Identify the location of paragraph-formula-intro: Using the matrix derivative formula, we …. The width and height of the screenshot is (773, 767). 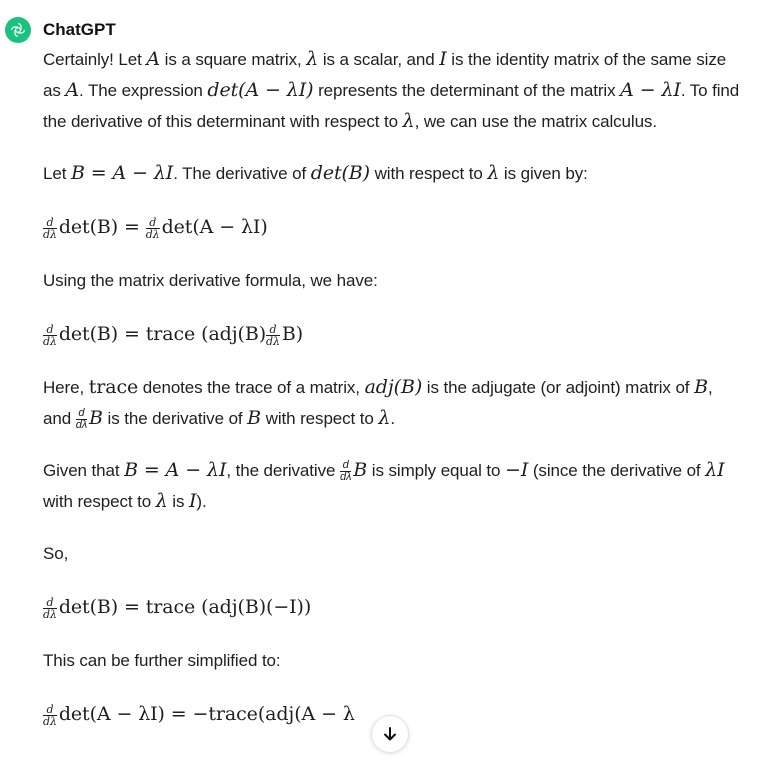
(210, 280).